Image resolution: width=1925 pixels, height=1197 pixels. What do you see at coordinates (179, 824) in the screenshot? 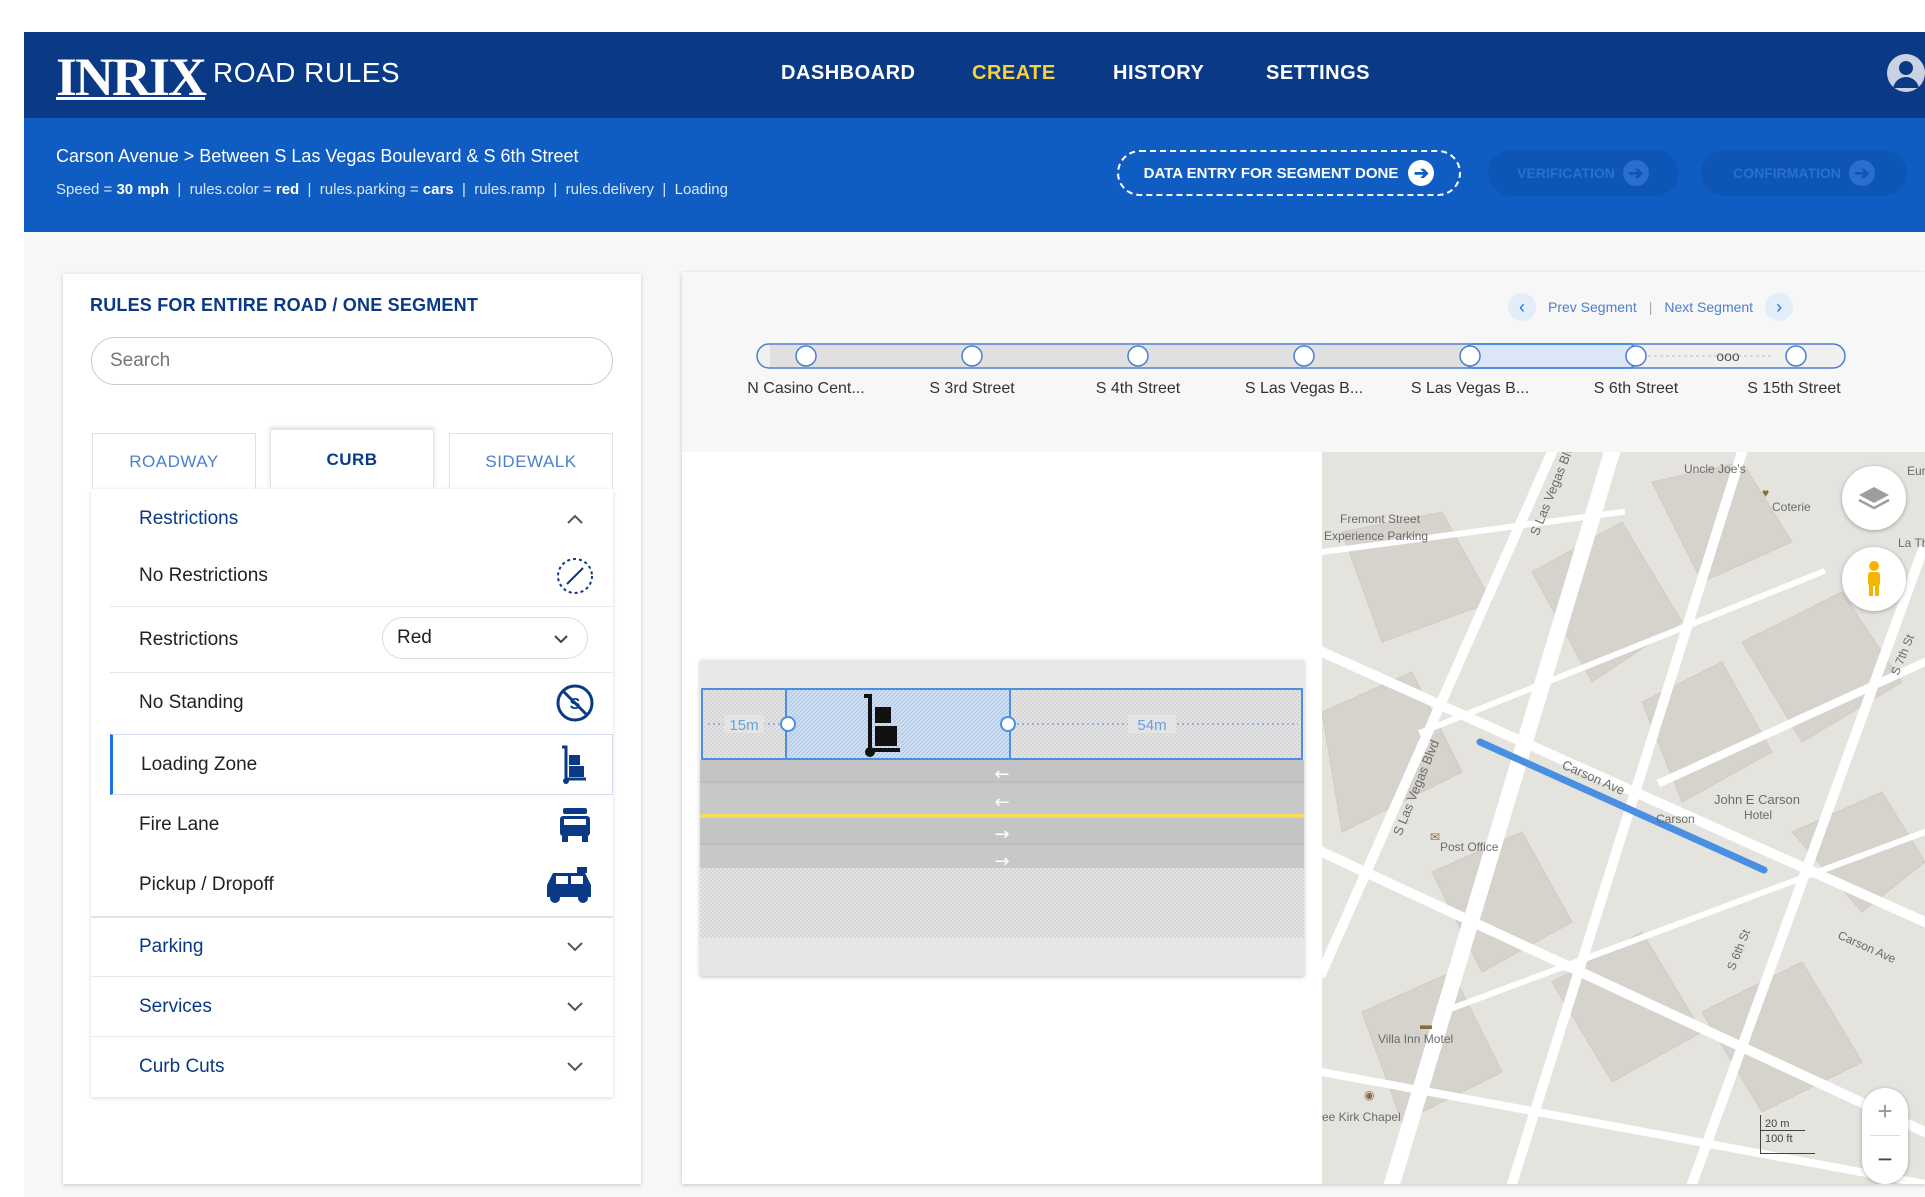
I see `rule-label: Fire Lane` at bounding box center [179, 824].